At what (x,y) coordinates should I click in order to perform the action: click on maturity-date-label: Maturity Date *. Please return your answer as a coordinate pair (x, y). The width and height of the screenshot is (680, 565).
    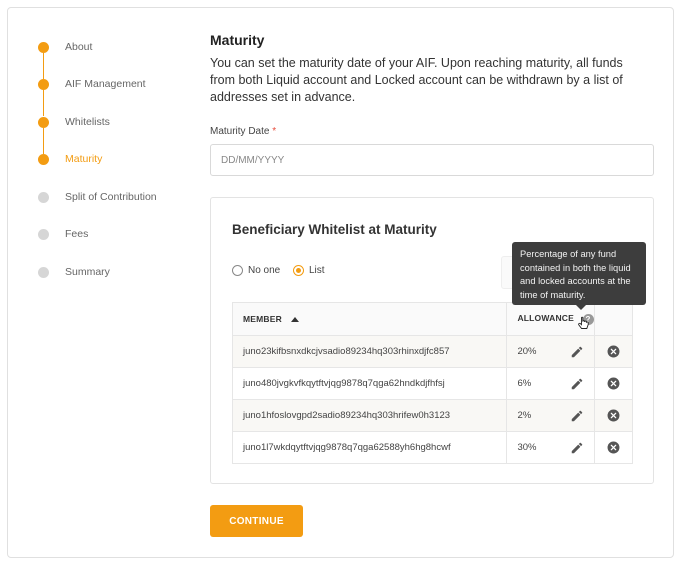
    Looking at the image, I should click on (243, 131).